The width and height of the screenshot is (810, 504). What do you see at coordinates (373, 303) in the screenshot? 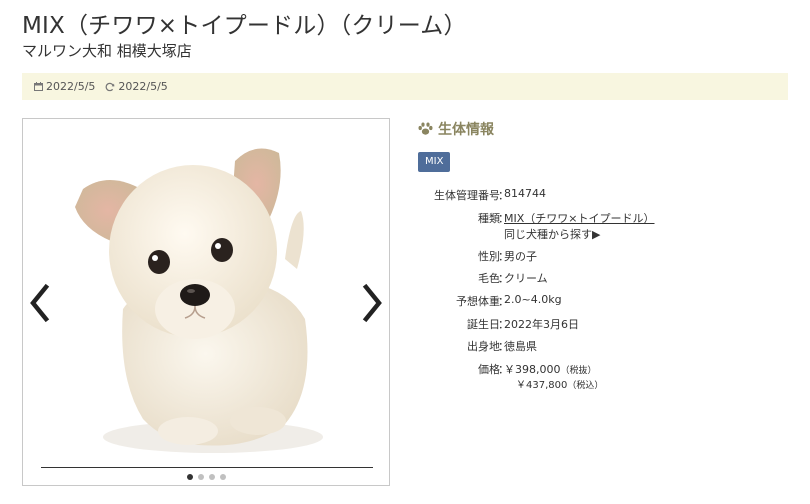
I see `chevron-right-icon` at bounding box center [373, 303].